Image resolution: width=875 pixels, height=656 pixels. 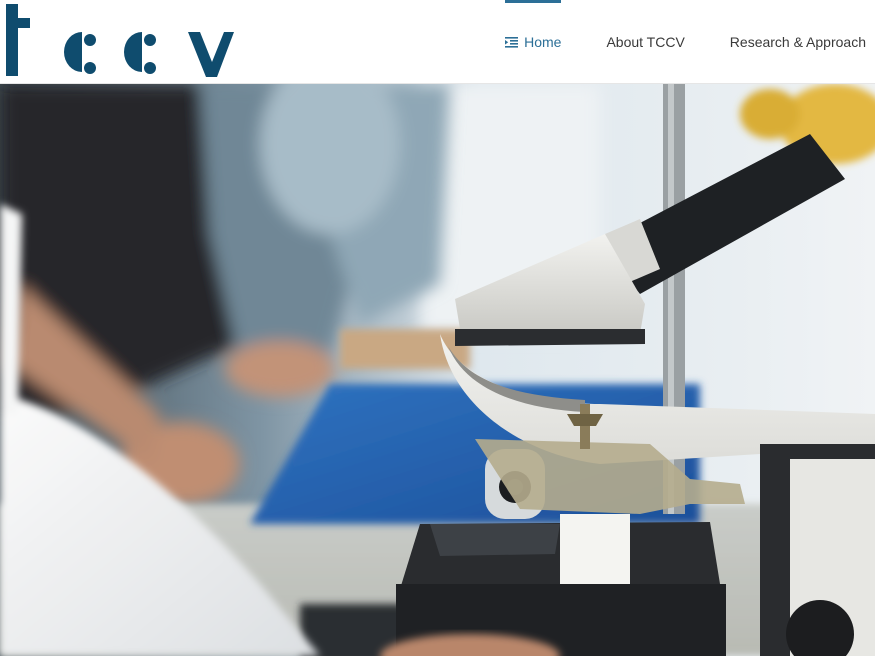 I want to click on nav-item-about: About TCCV, so click(x=645, y=42).